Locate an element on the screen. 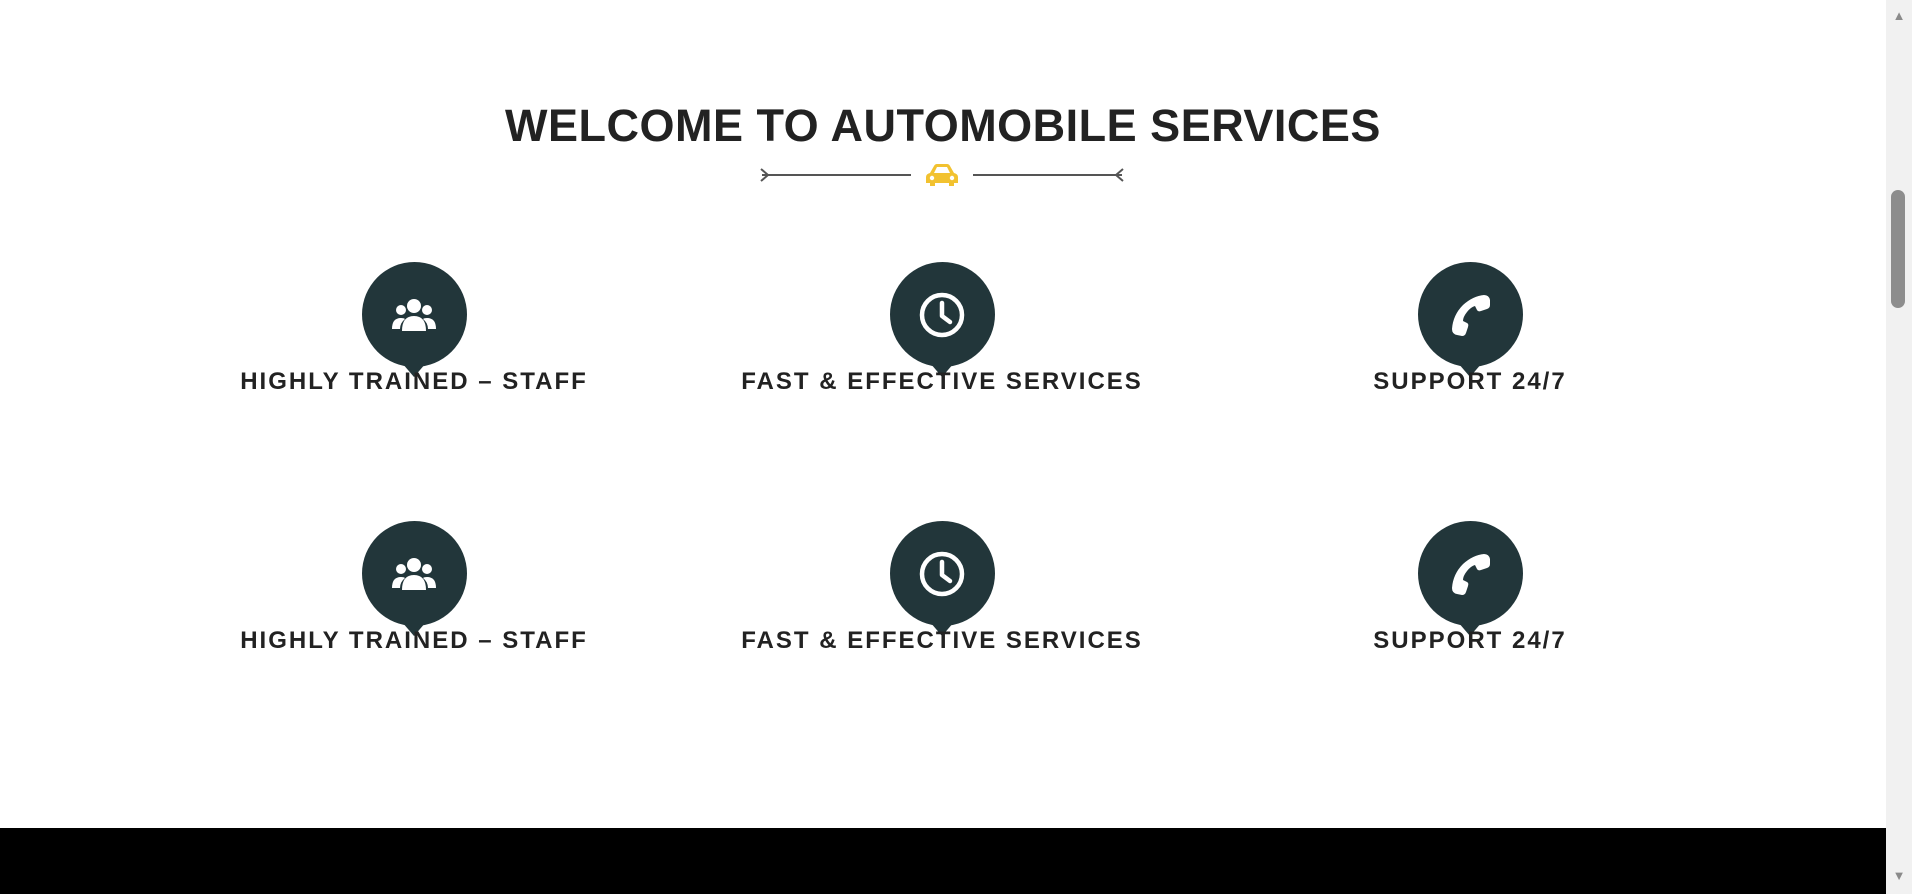 The height and width of the screenshot is (894, 1912). vertical-scrollbar: ▲ ▼ is located at coordinates (1899, 447).